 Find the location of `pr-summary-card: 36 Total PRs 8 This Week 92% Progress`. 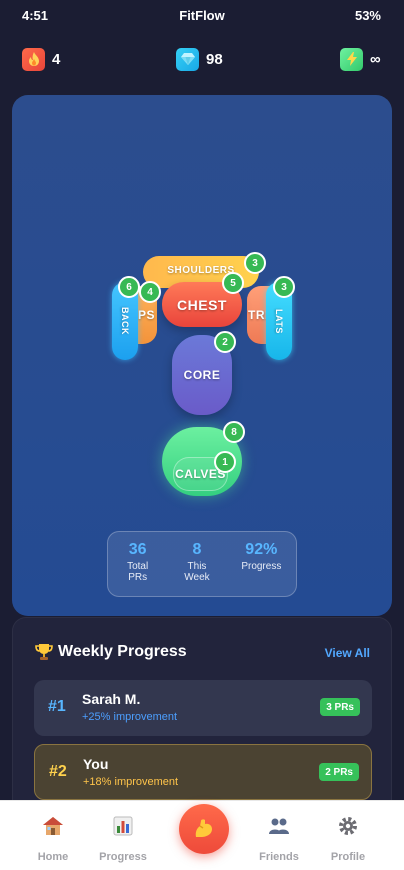

pr-summary-card: 36 Total PRs 8 This Week 92% Progress is located at coordinates (202, 564).